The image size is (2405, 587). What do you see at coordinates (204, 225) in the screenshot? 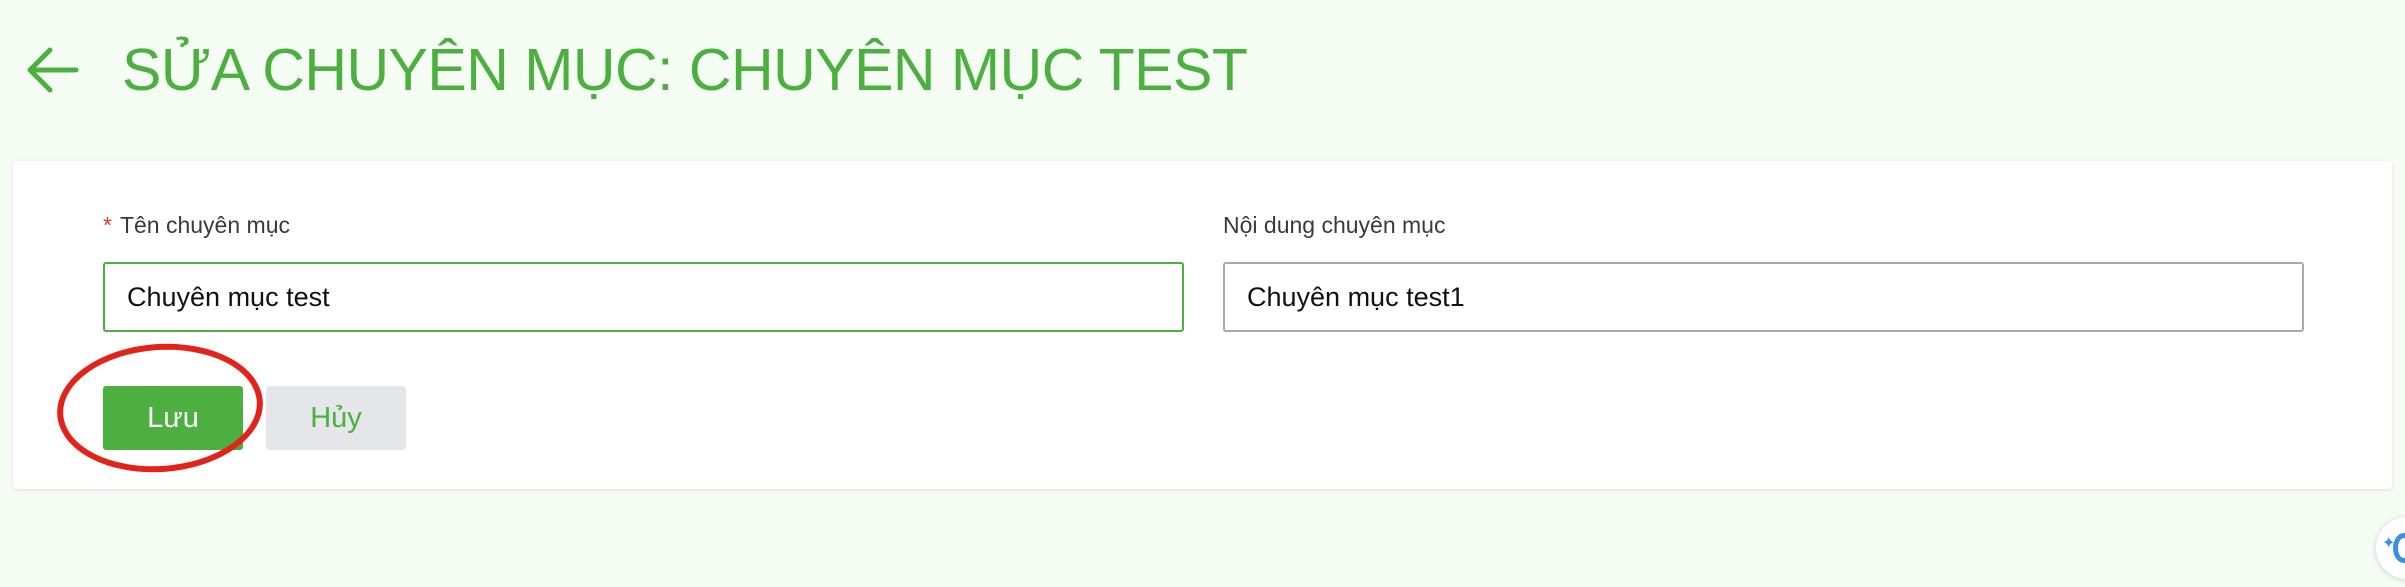
I see `category-name-label-text: Tên chuyên mục` at bounding box center [204, 225].